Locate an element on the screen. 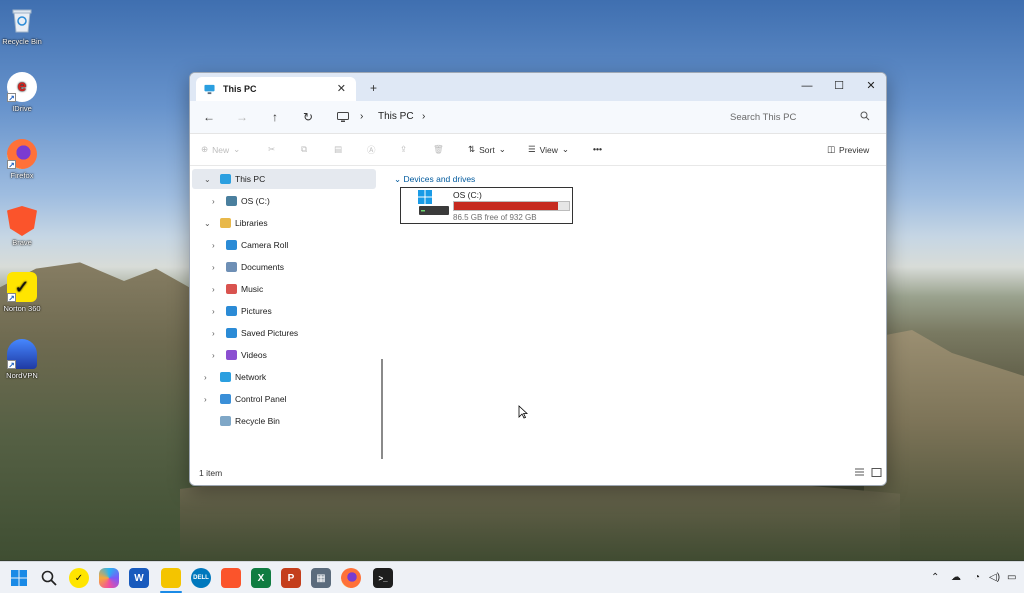 The image size is (1024, 593). wifi-icon: ◔ is located at coordinates (977, 577).